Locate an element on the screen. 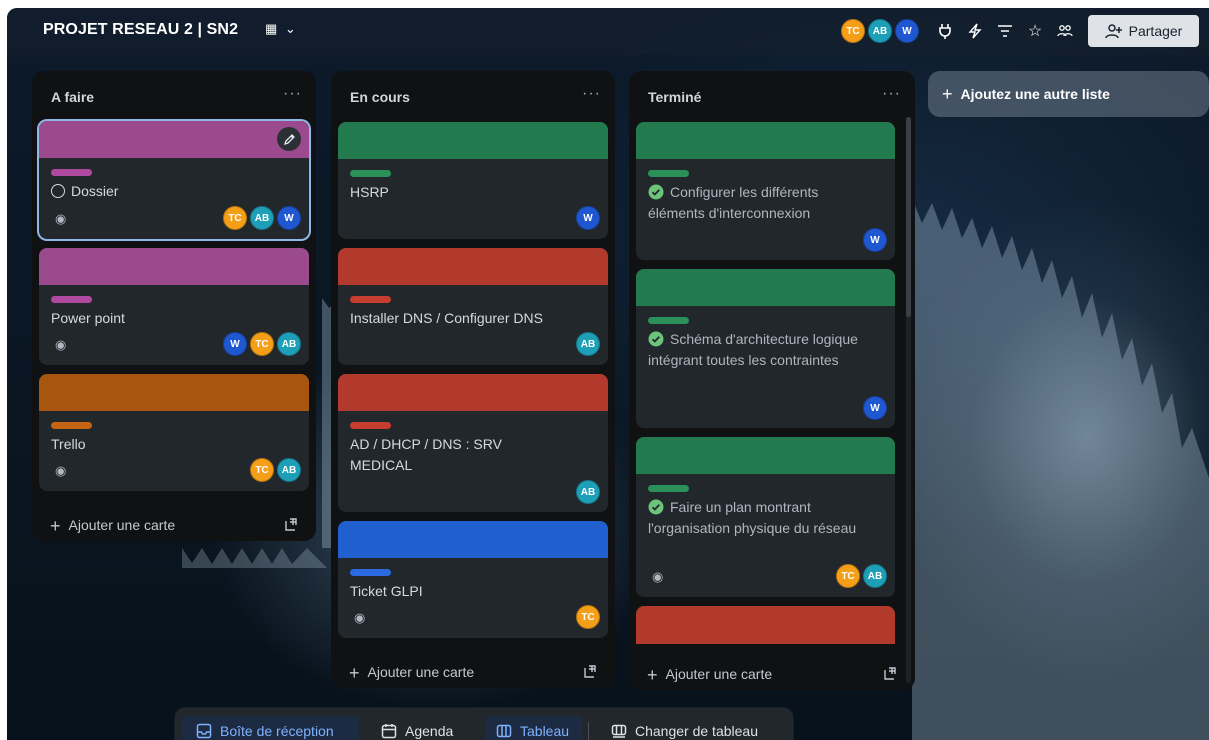 Image resolution: width=1209 pixels, height=740 pixels. visibility-icon is located at coordinates (1065, 31).